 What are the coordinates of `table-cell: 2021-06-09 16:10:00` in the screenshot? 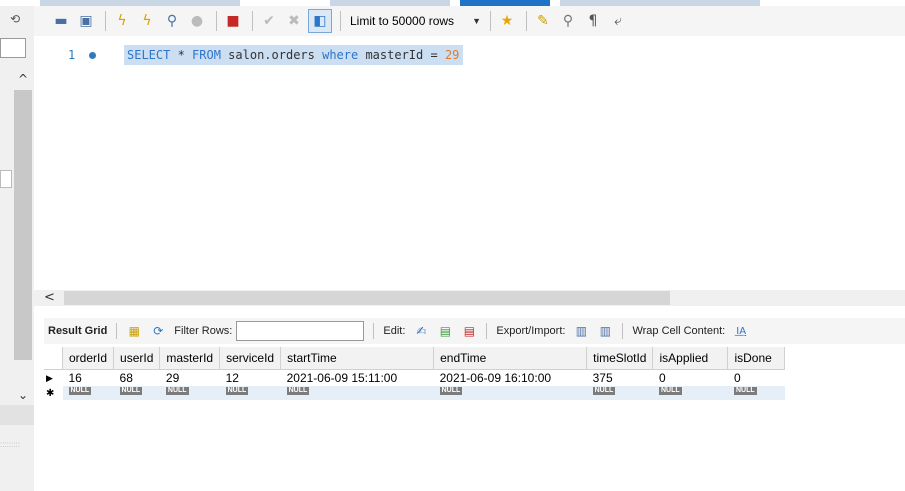 It's located at (510, 378).